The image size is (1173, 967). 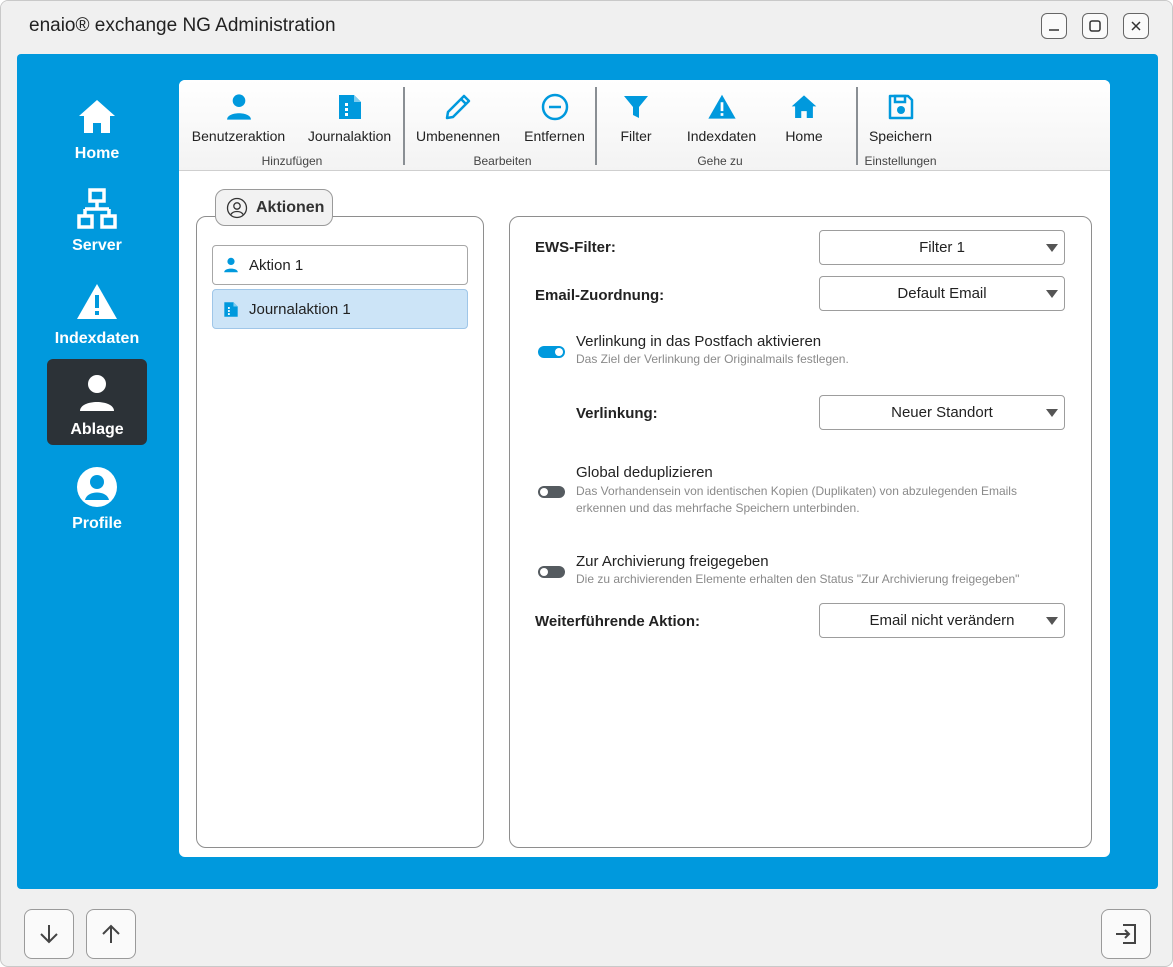 I want to click on sidebar-item-label: Profile, so click(x=97, y=523).